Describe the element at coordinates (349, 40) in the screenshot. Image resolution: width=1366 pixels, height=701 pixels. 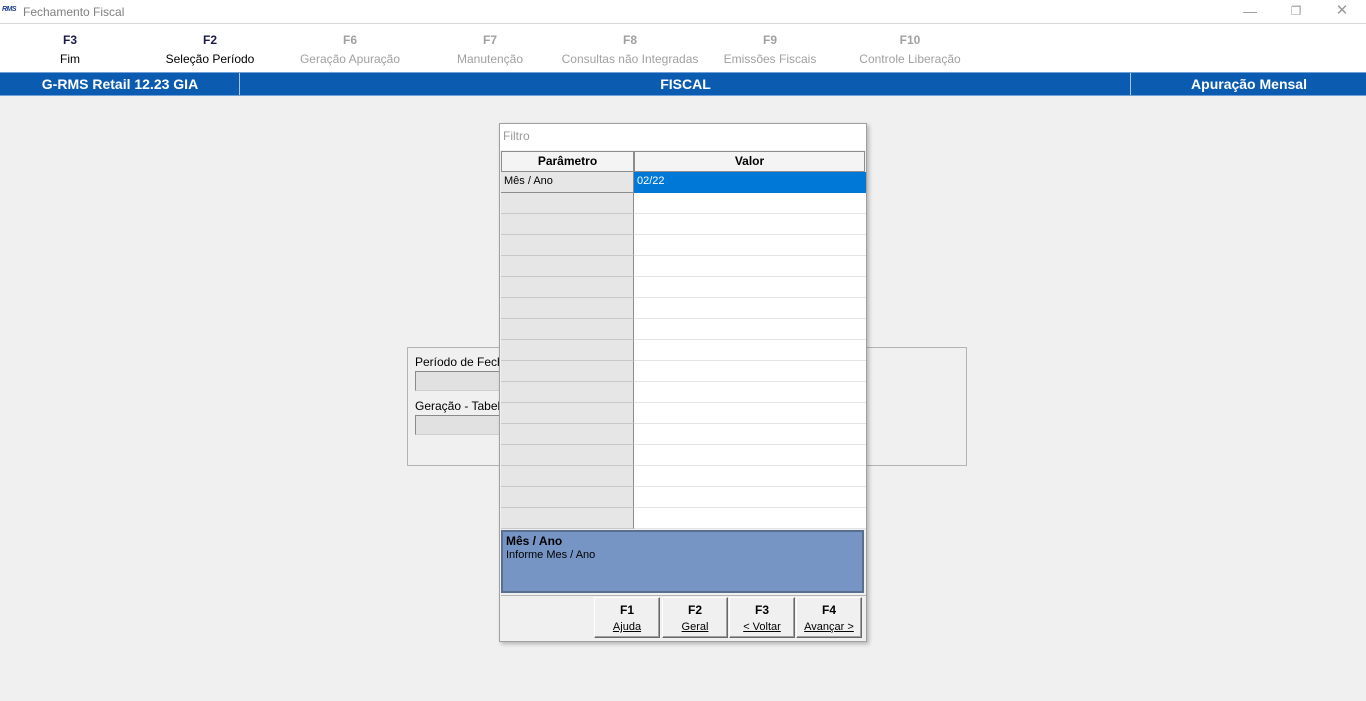
I see `fkey-code: F6` at that location.